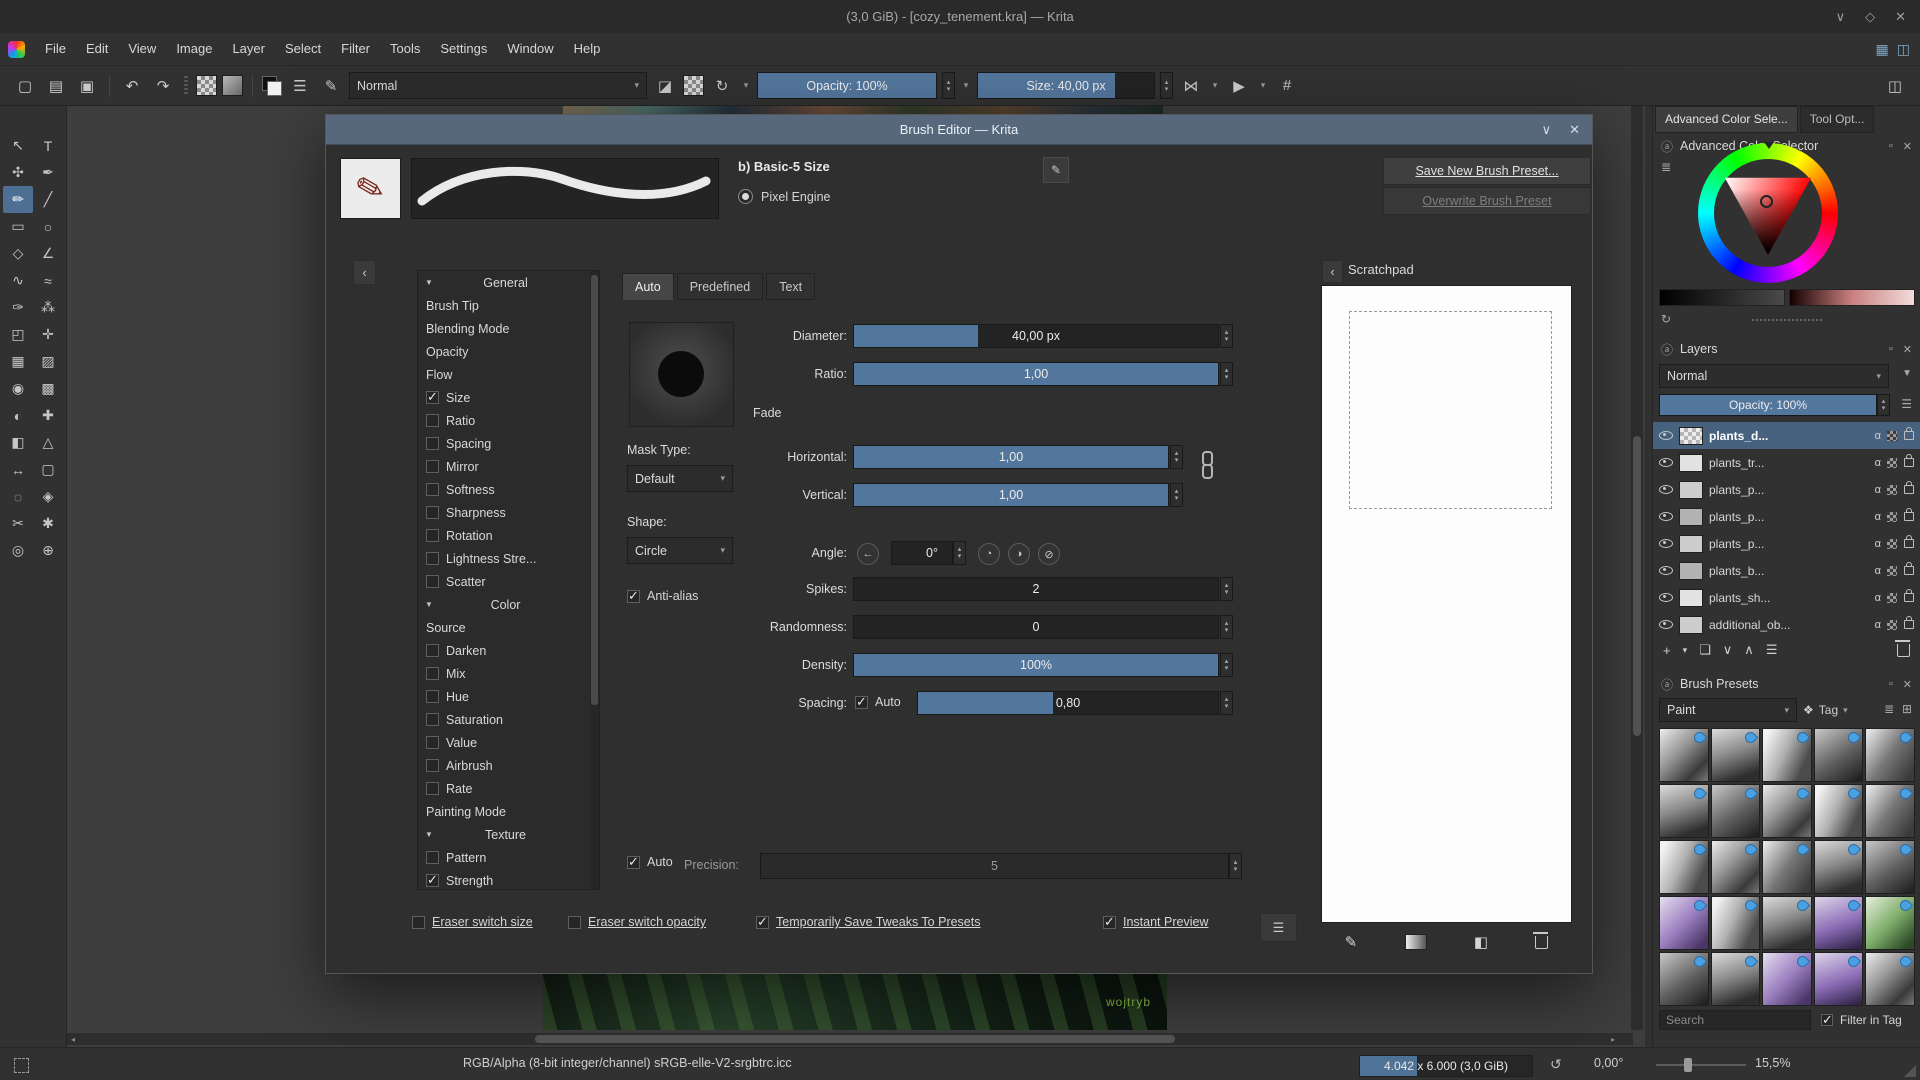  What do you see at coordinates (1049, 554) in the screenshot?
I see `angle-reset-icon: ⊘` at bounding box center [1049, 554].